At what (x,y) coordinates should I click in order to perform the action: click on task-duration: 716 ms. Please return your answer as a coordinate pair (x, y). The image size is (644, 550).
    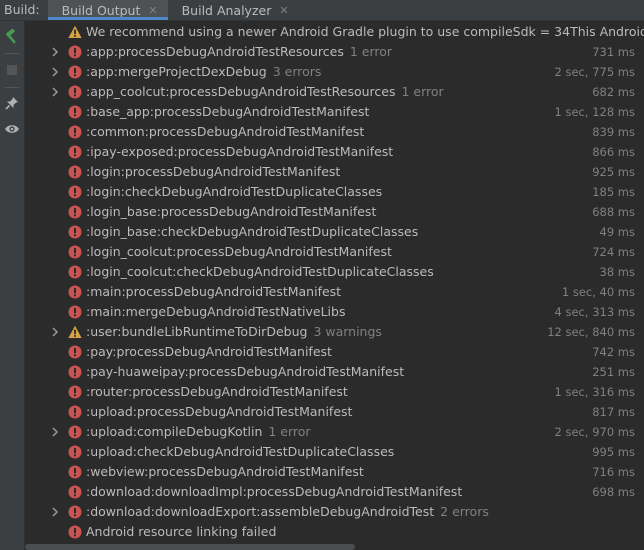
    Looking at the image, I should click on (613, 472).